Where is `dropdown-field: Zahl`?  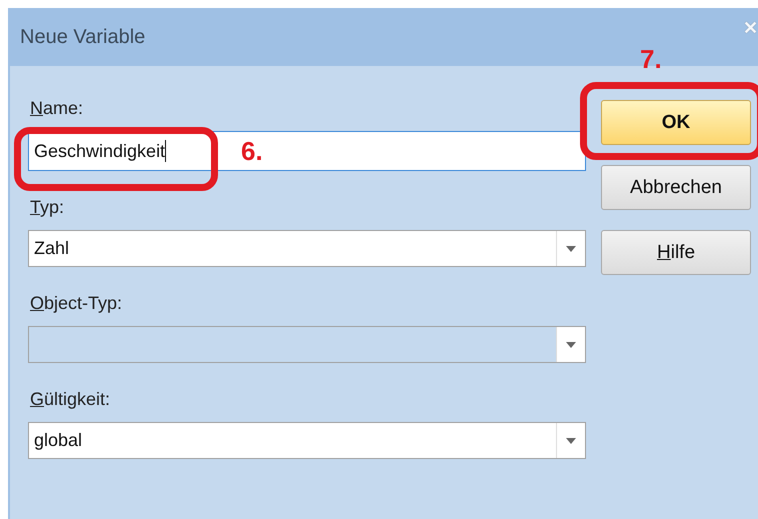 dropdown-field: Zahl is located at coordinates (307, 248).